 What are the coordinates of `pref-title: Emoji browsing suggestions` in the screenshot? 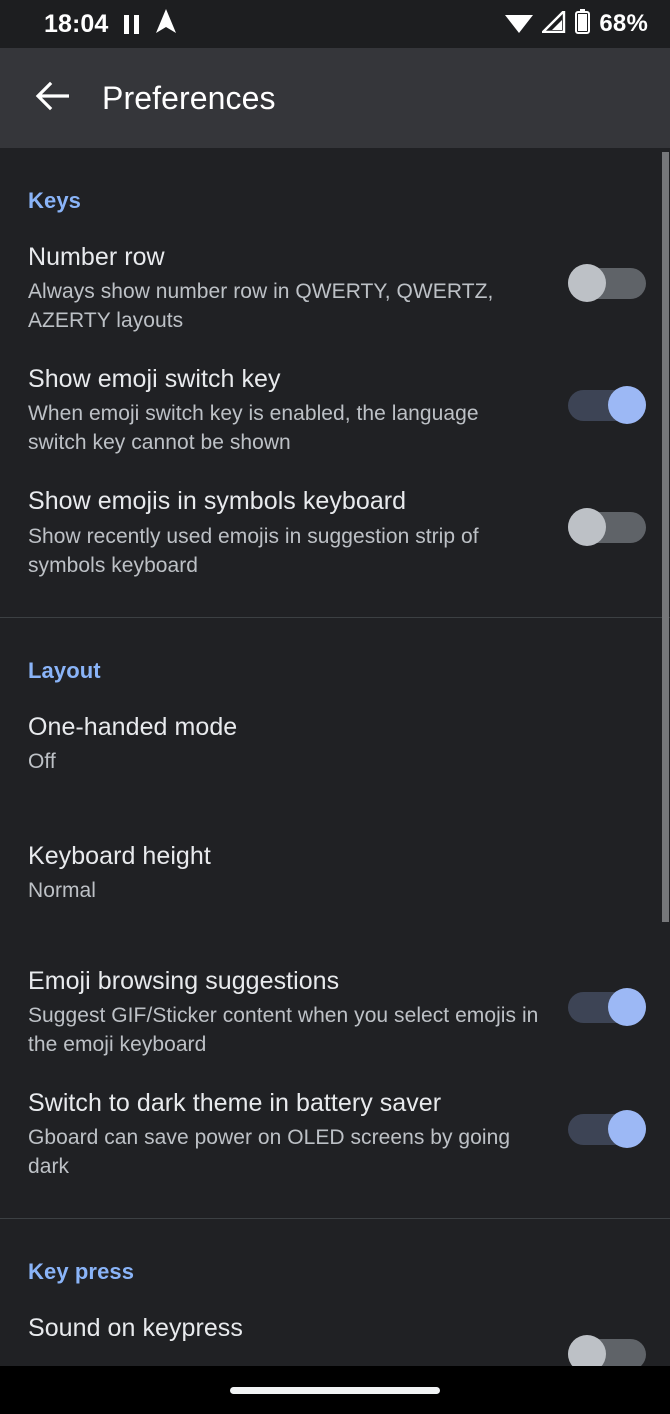 It's located at (184, 981).